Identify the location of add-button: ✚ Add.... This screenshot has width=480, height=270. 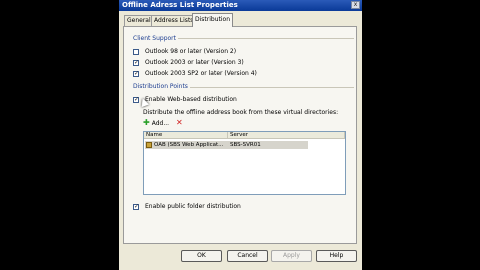
(158, 123).